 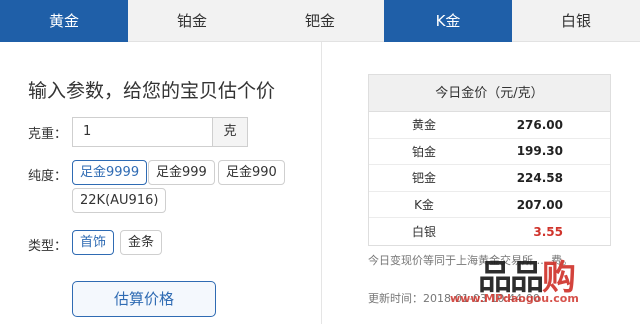 I want to click on tab-silver: 白银, so click(x=576, y=21).